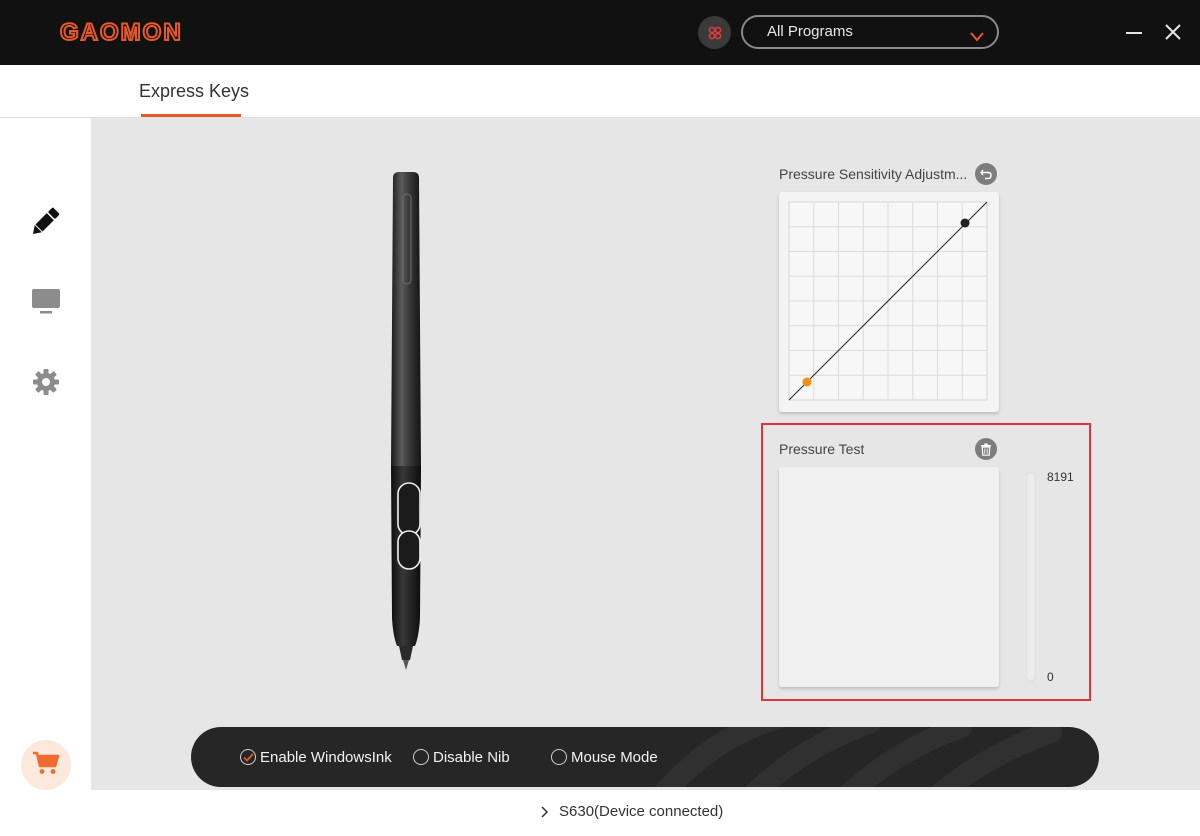  I want to click on disable-nib-radio: Disable Nib, so click(461, 757).